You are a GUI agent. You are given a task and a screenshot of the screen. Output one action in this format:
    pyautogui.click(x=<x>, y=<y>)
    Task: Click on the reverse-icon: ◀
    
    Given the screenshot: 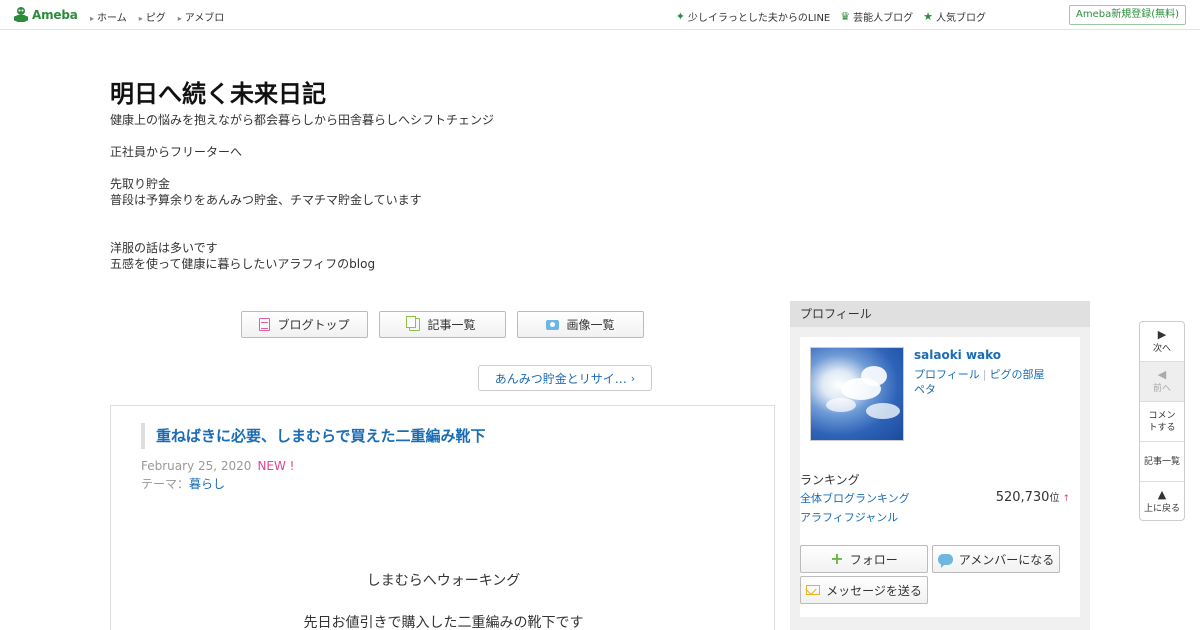 What is the action you would take?
    pyautogui.click(x=1162, y=374)
    